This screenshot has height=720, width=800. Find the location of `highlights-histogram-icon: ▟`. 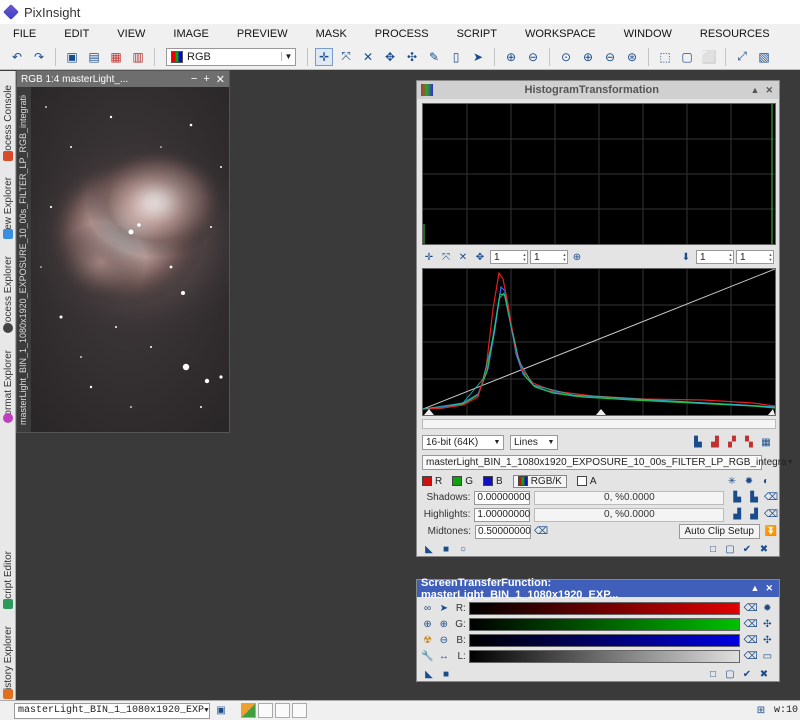

highlights-histogram-icon: ▟ is located at coordinates (754, 515).